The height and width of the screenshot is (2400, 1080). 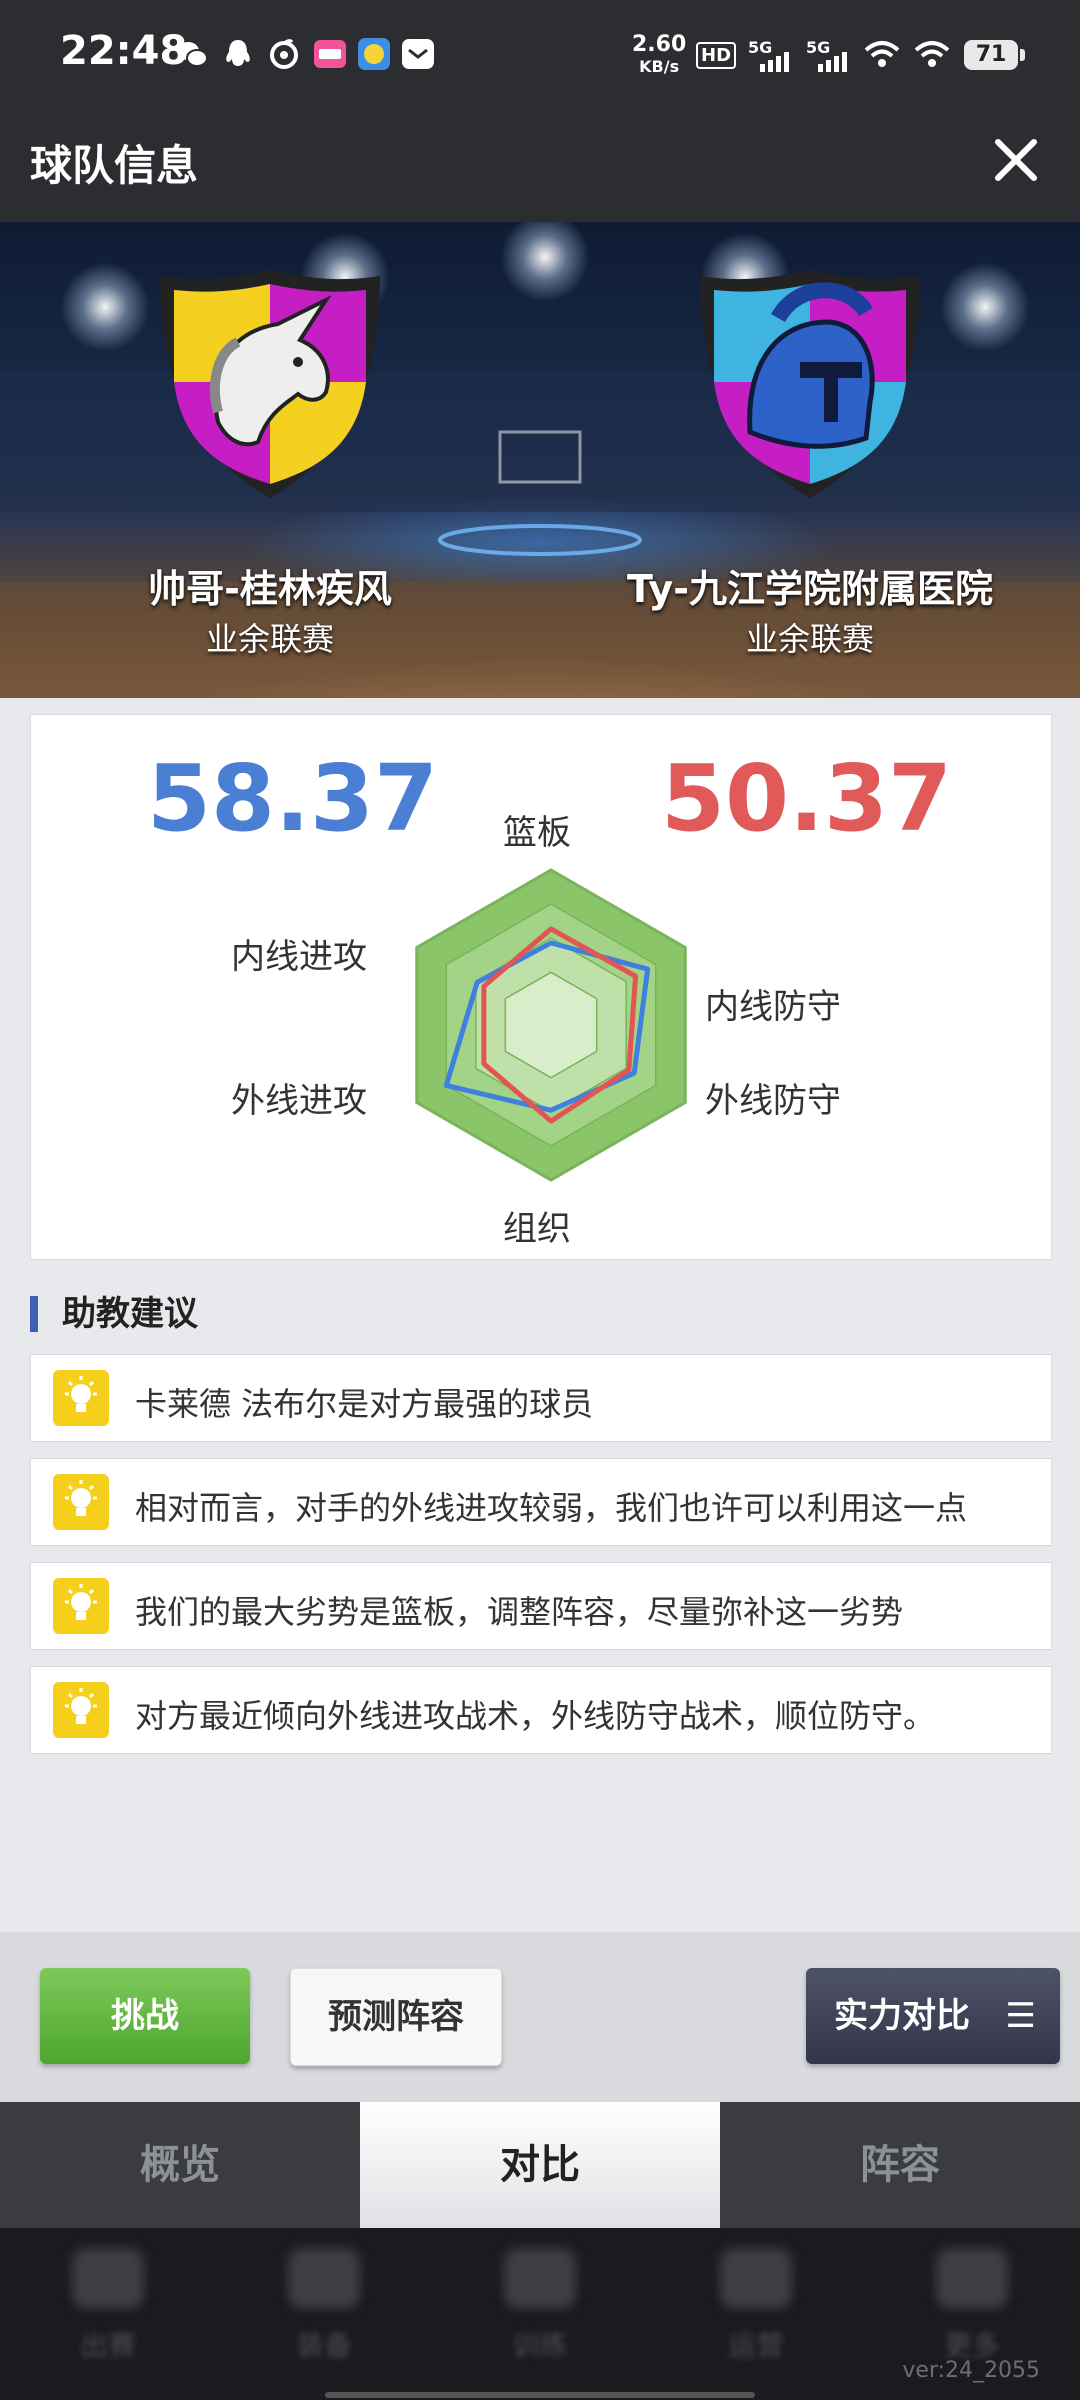 I want to click on signal-icon, so click(x=774, y=62).